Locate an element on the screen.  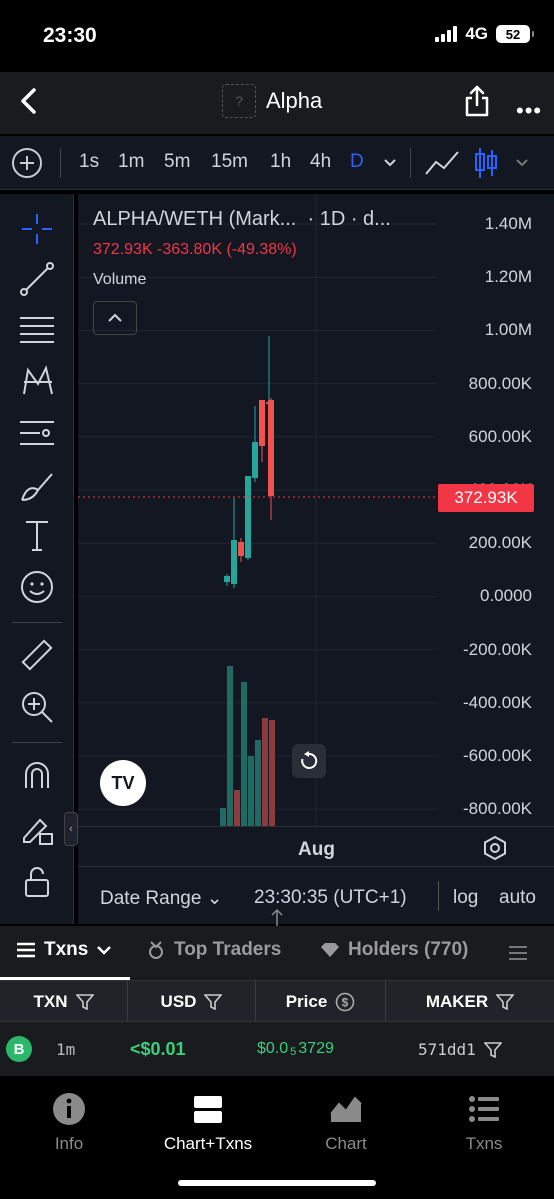
tab-top-traders: Top Traders is located at coordinates (213, 950).